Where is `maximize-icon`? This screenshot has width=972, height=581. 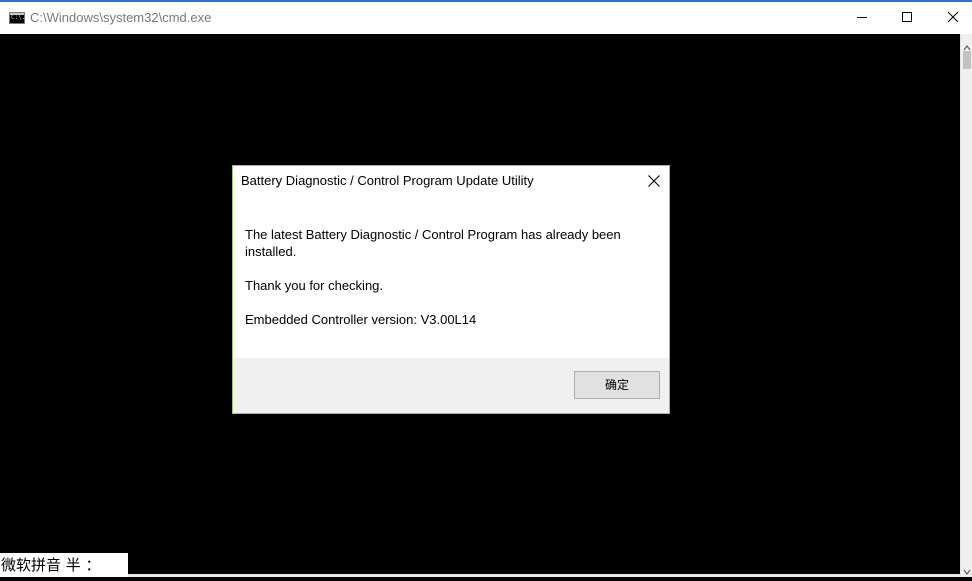 maximize-icon is located at coordinates (907, 17).